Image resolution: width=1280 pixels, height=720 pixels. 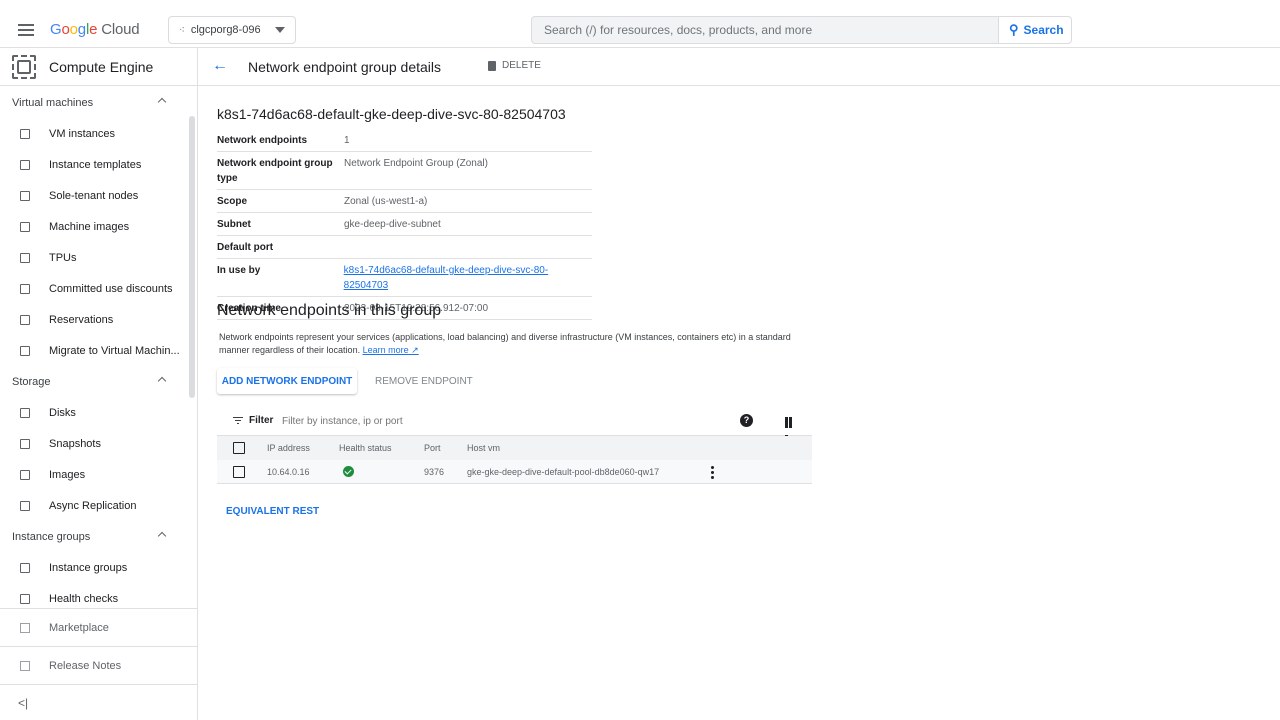 I want to click on add-network-endpoint-button: ADD NETWORK ENDPOINT, so click(x=287, y=381).